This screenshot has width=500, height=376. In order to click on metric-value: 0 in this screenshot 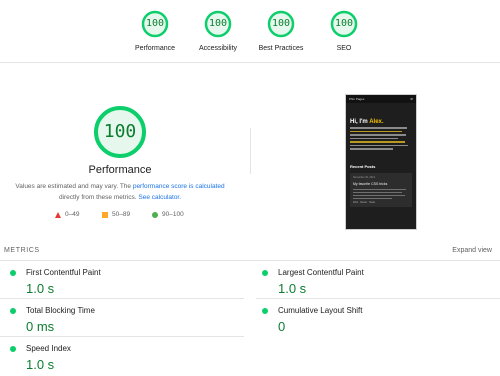, I will do `click(282, 326)`.